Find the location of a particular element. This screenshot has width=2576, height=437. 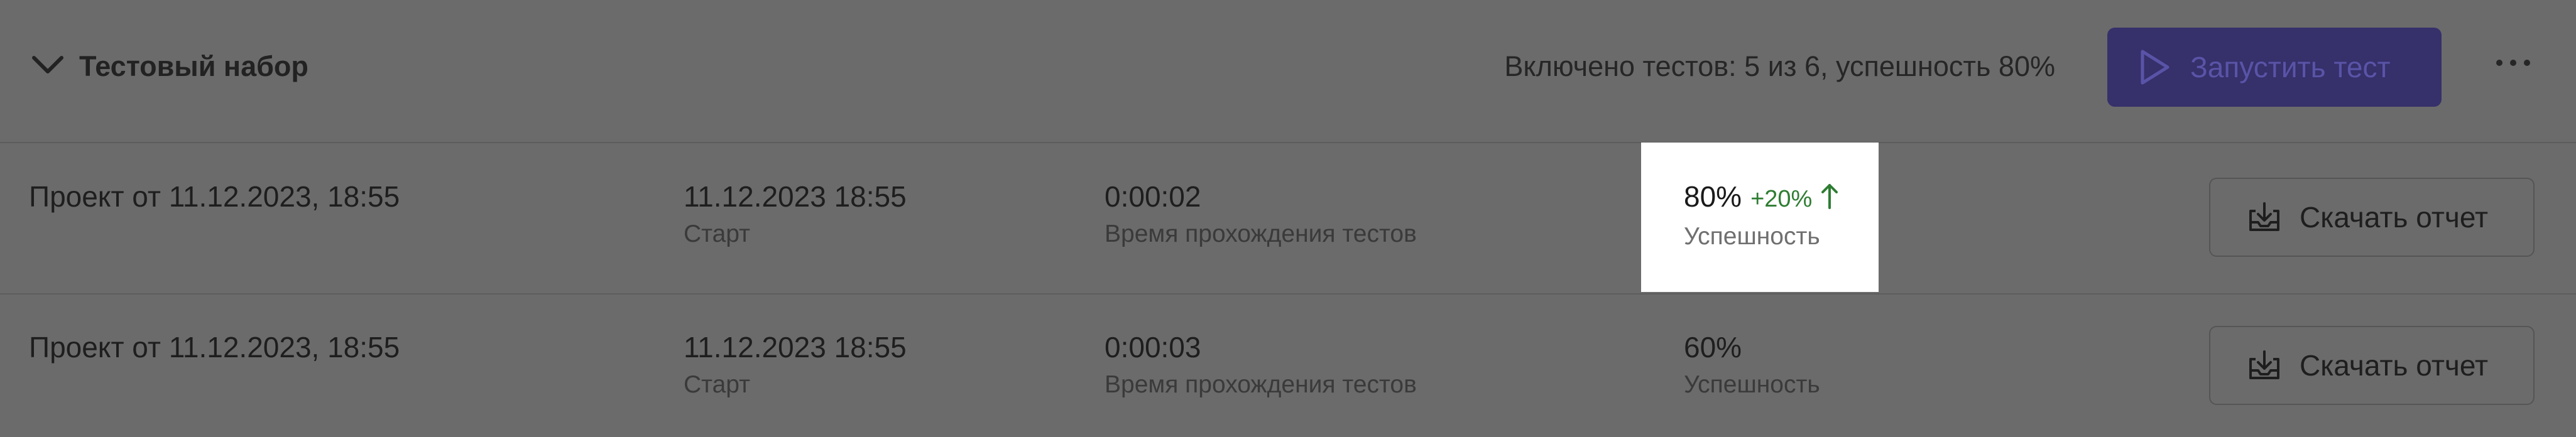

duration-value: 0:00:02 is located at coordinates (1153, 196).